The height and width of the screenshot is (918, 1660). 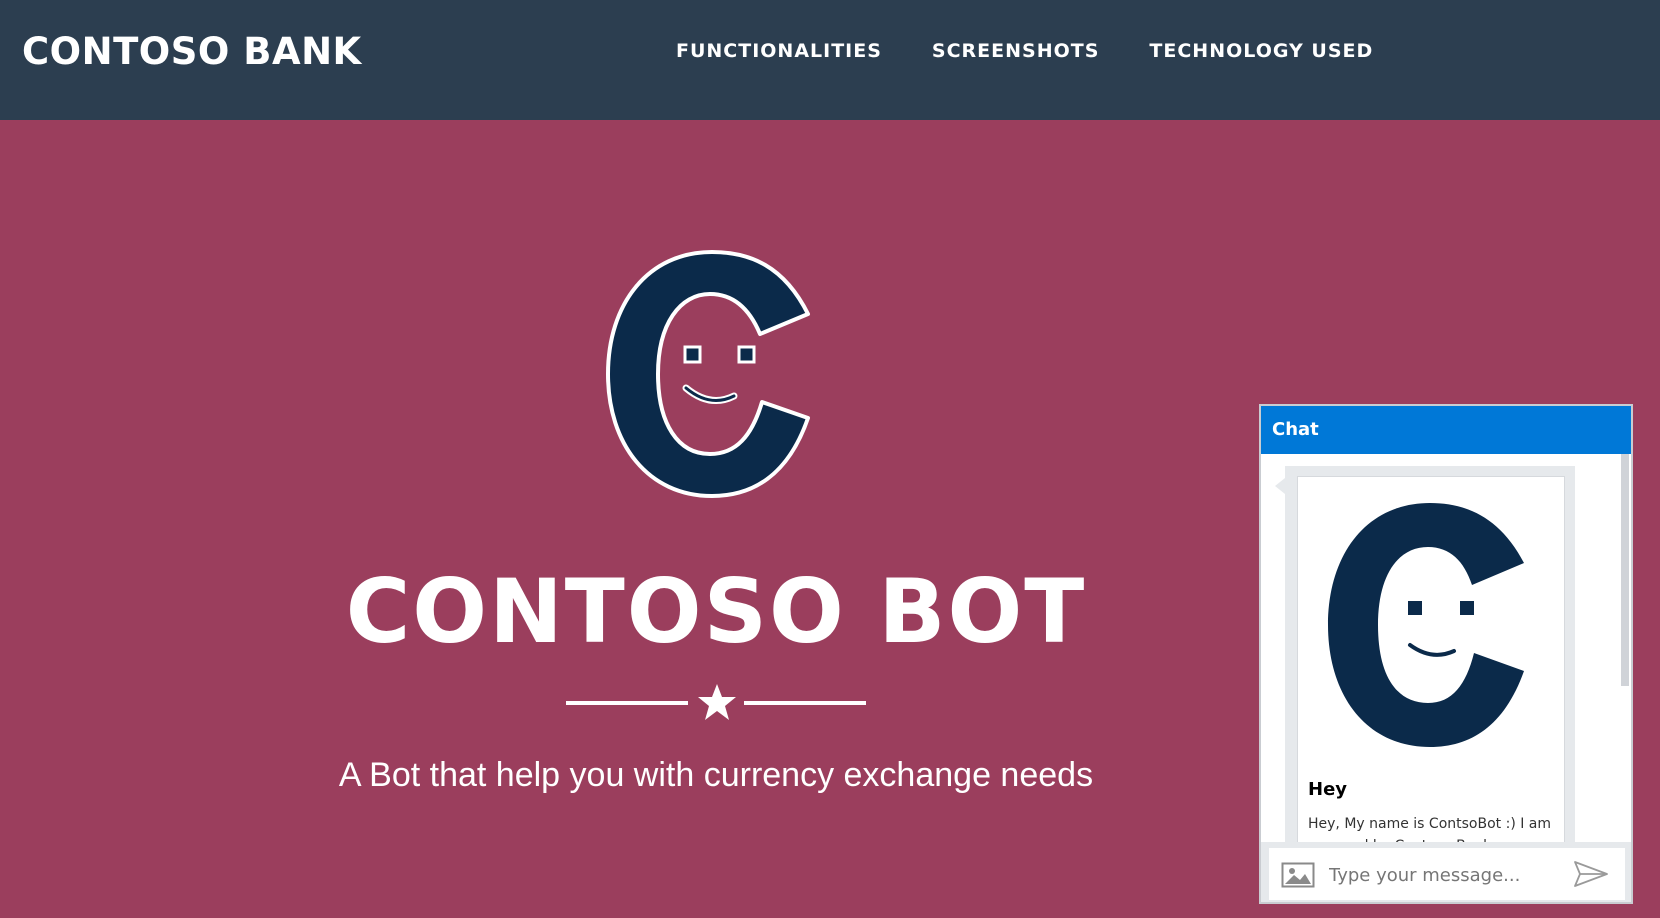 What do you see at coordinates (1016, 51) in the screenshot?
I see `nav-link-screenshots: SCREENSHOTS` at bounding box center [1016, 51].